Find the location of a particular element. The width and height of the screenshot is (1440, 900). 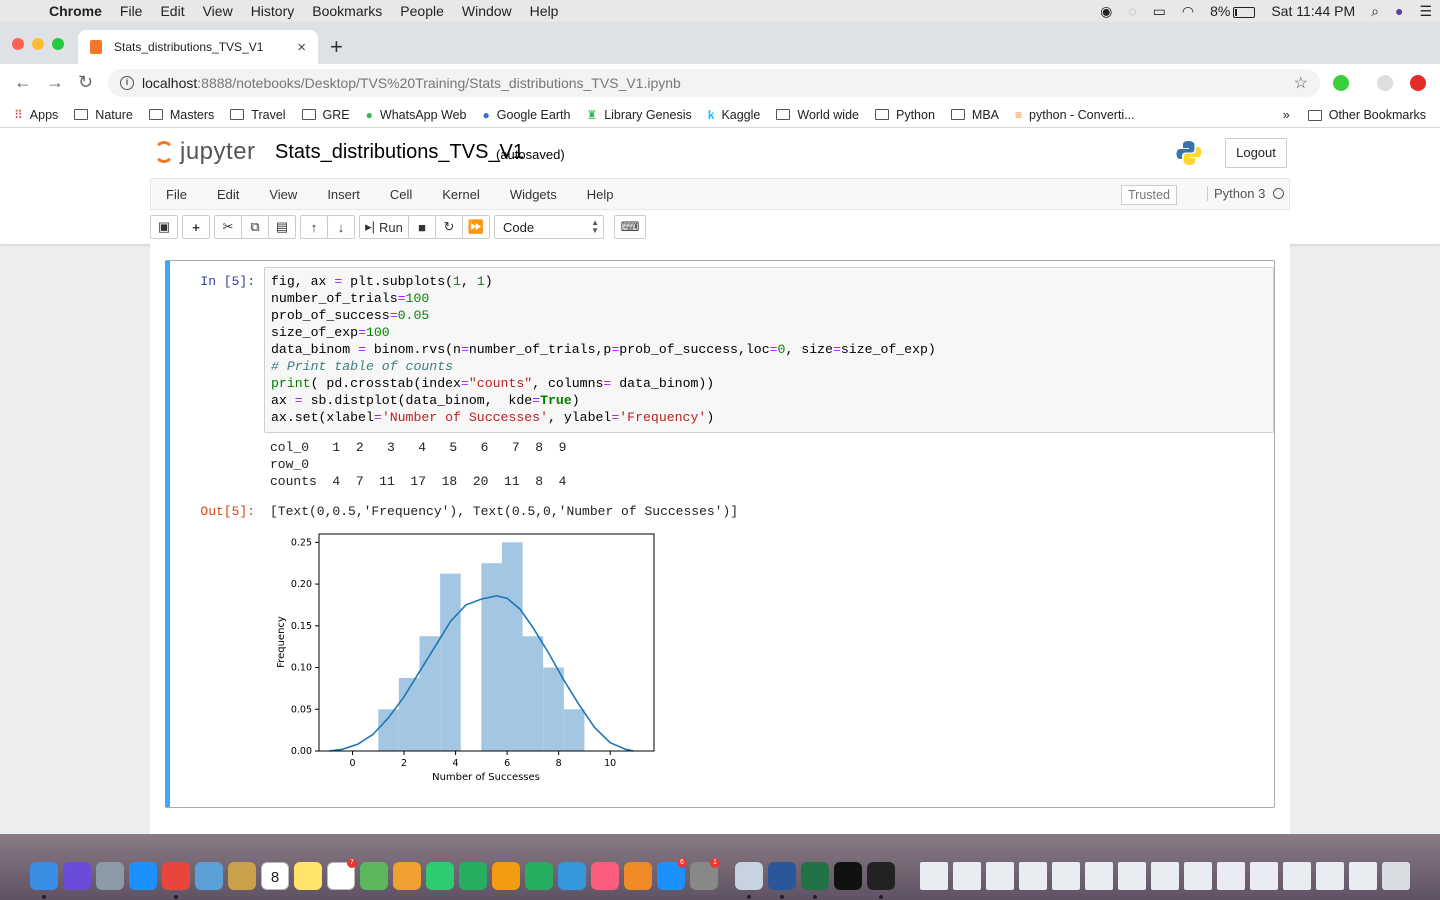

cut-icon: ✂ is located at coordinates (228, 227).